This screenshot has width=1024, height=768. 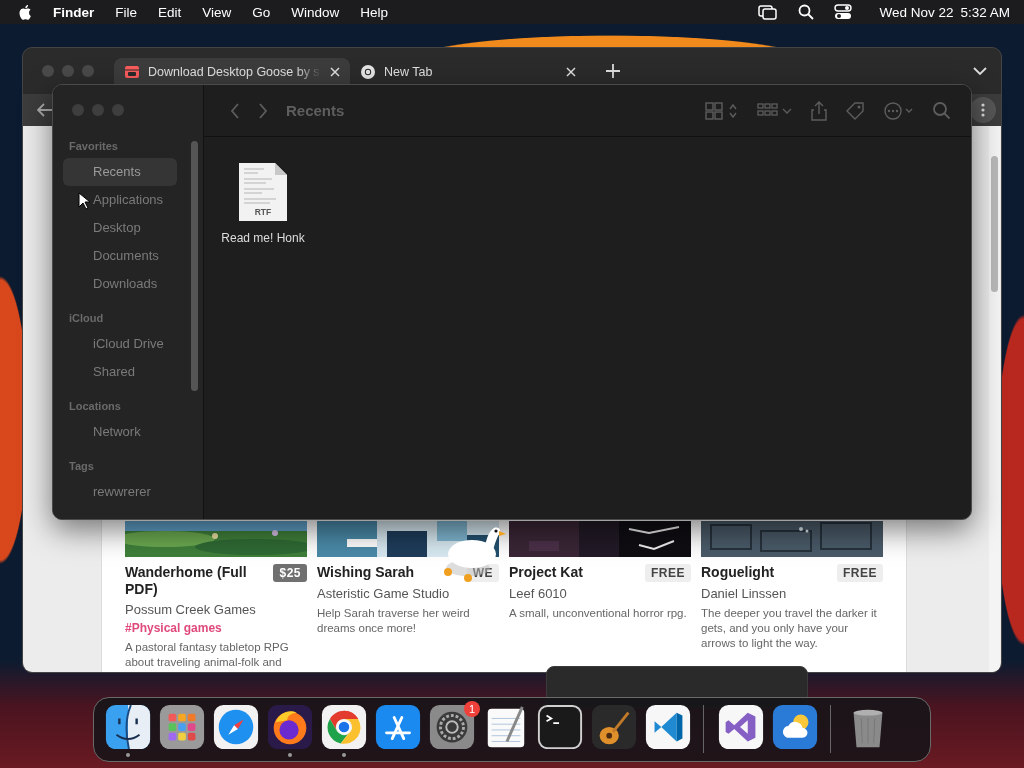 I want to click on sidebar-item: Applications, so click(x=120, y=200).